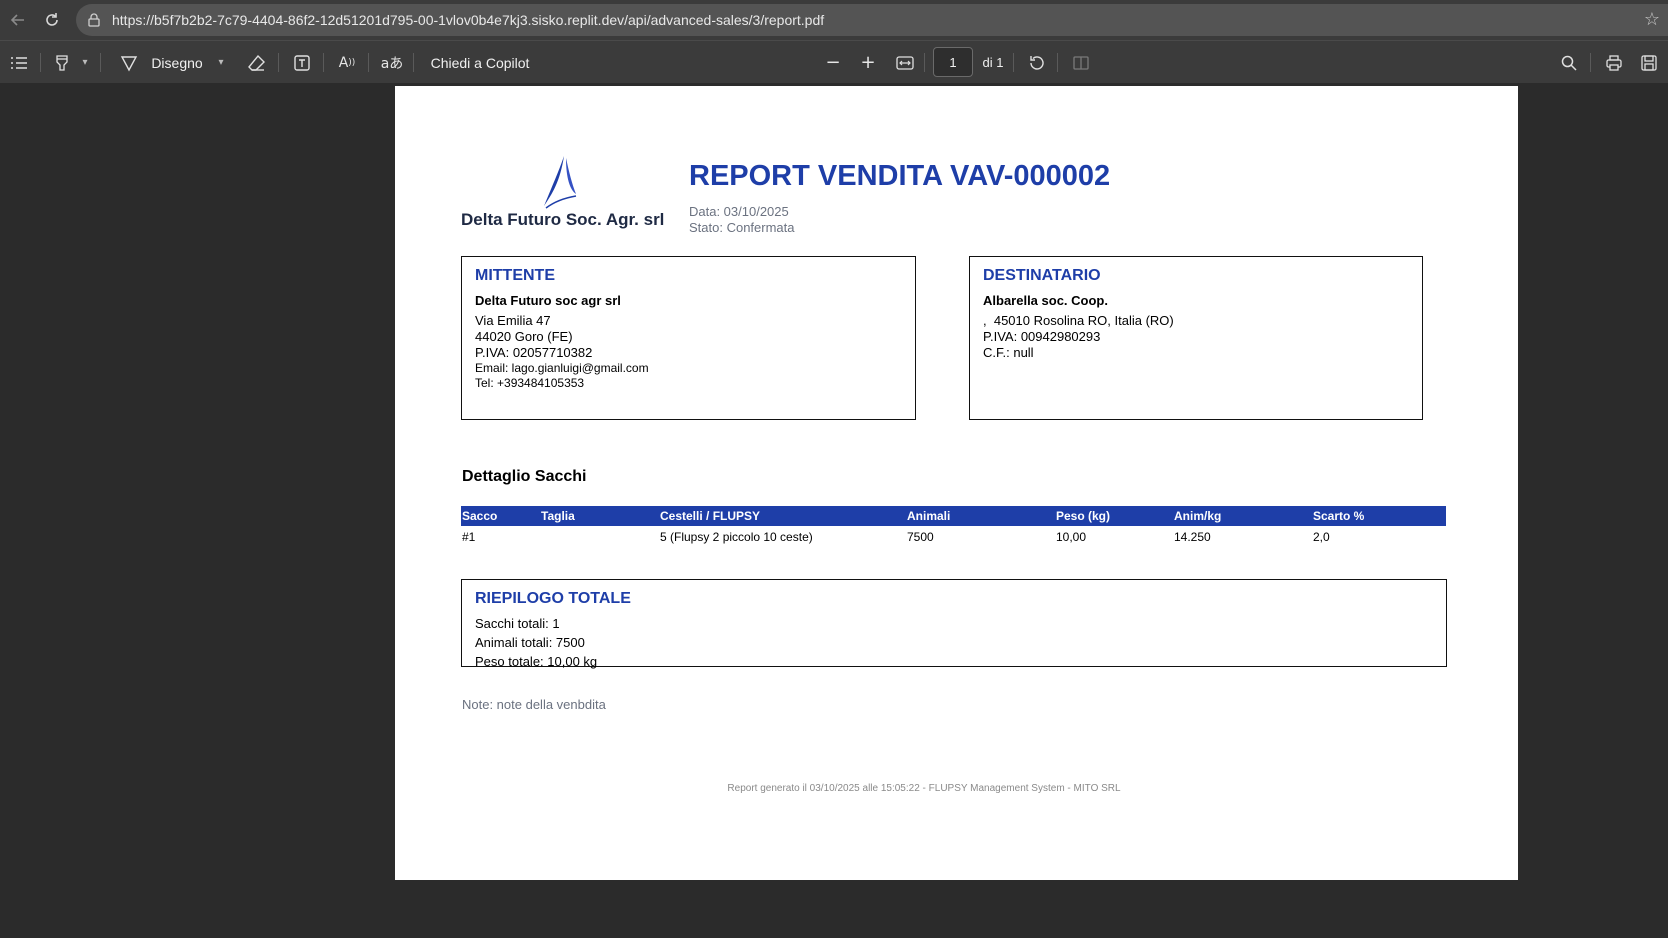 The width and height of the screenshot is (1668, 938). Describe the element at coordinates (1071, 537) in the screenshot. I see `table-cell: 10,00` at that location.